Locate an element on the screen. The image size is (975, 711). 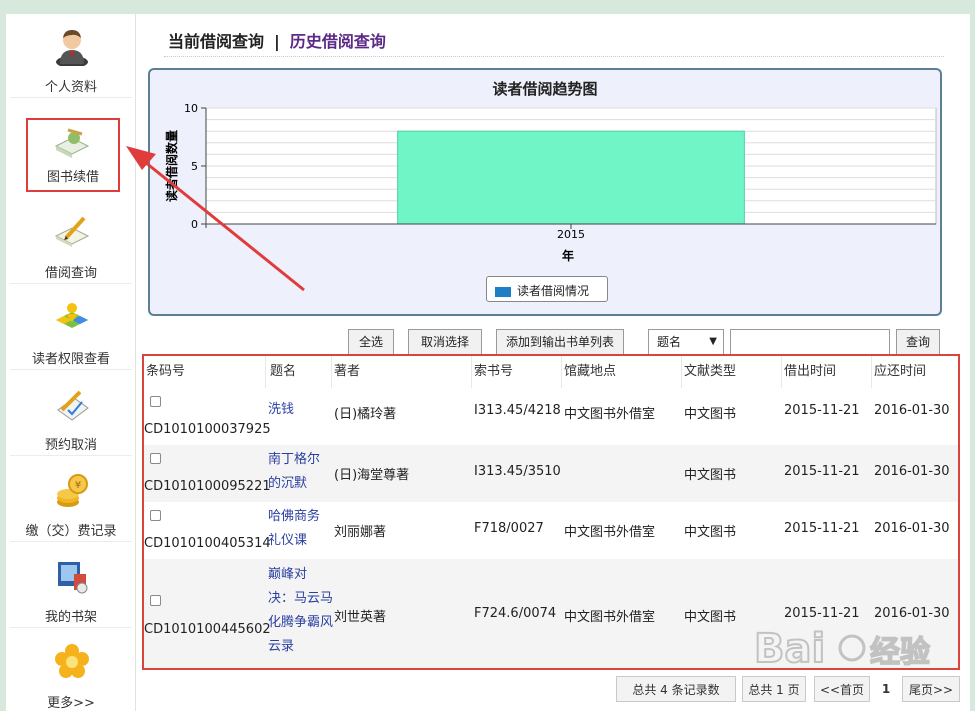
sidebar-item-label: 我的书架 is located at coordinates (70, 617).